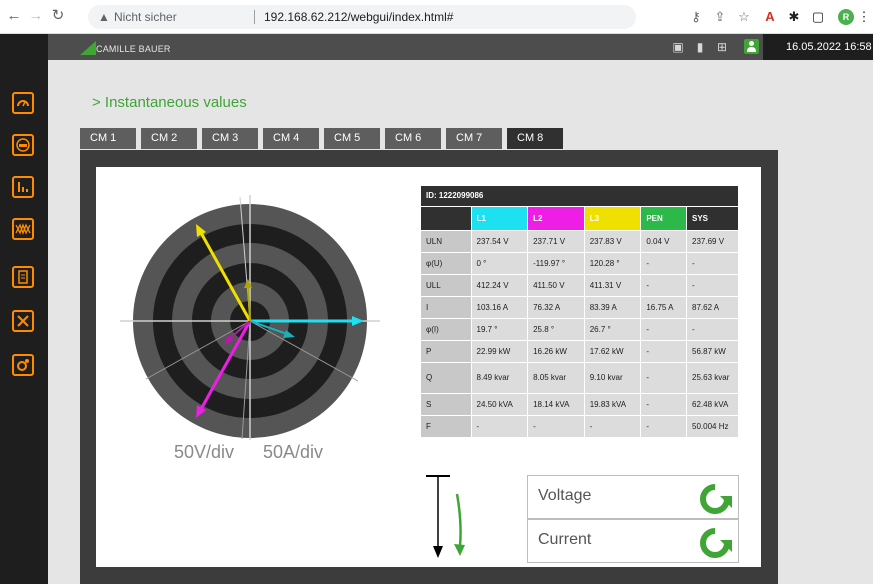  What do you see at coordinates (133, 49) in the screenshot?
I see `brand-name: CAMILLE BAUER` at bounding box center [133, 49].